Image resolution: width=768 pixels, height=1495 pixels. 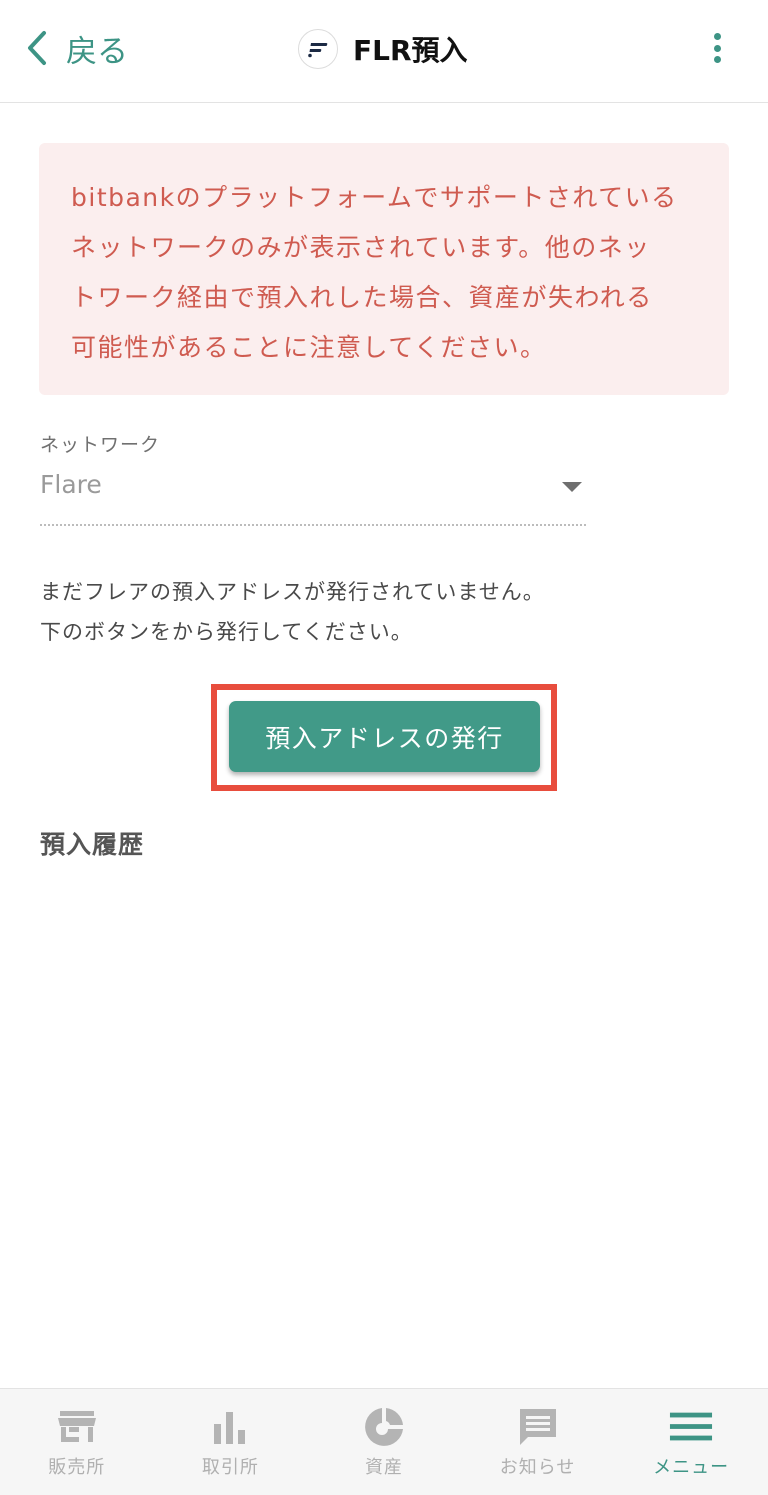 I want to click on nav-item-assets: 資産, so click(x=384, y=1442).